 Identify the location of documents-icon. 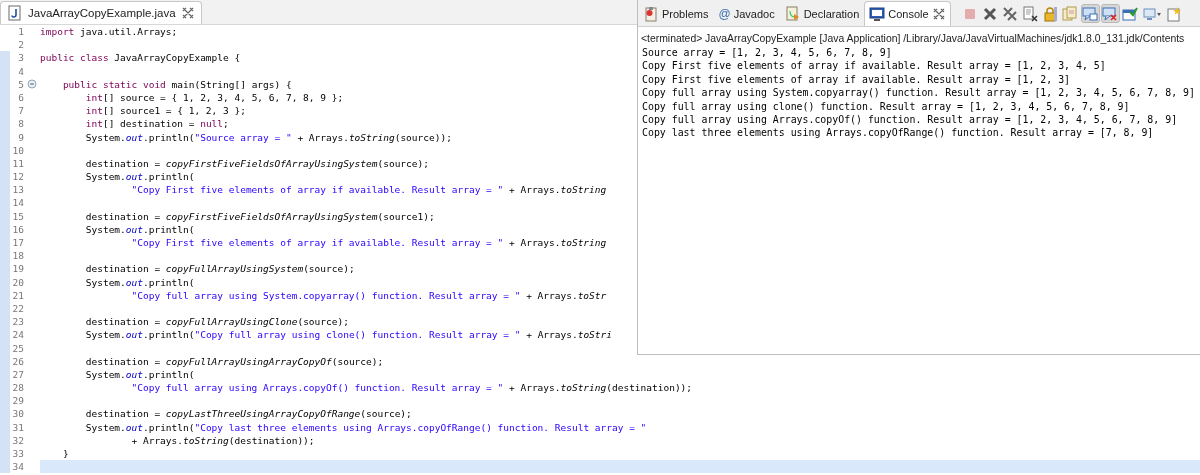
(1070, 13).